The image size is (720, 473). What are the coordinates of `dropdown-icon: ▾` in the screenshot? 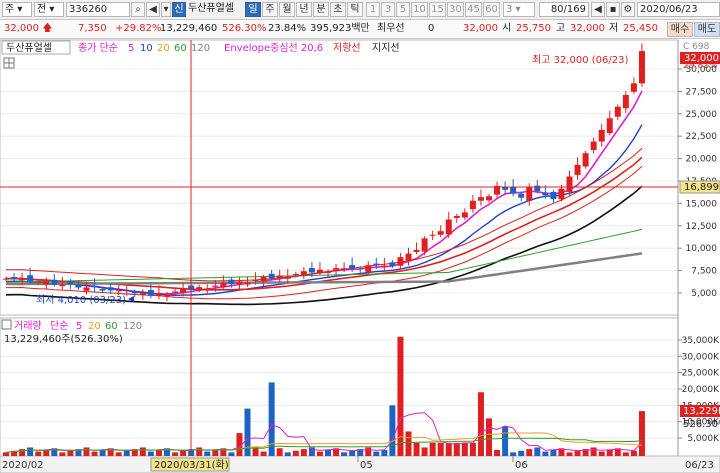 It's located at (166, 9).